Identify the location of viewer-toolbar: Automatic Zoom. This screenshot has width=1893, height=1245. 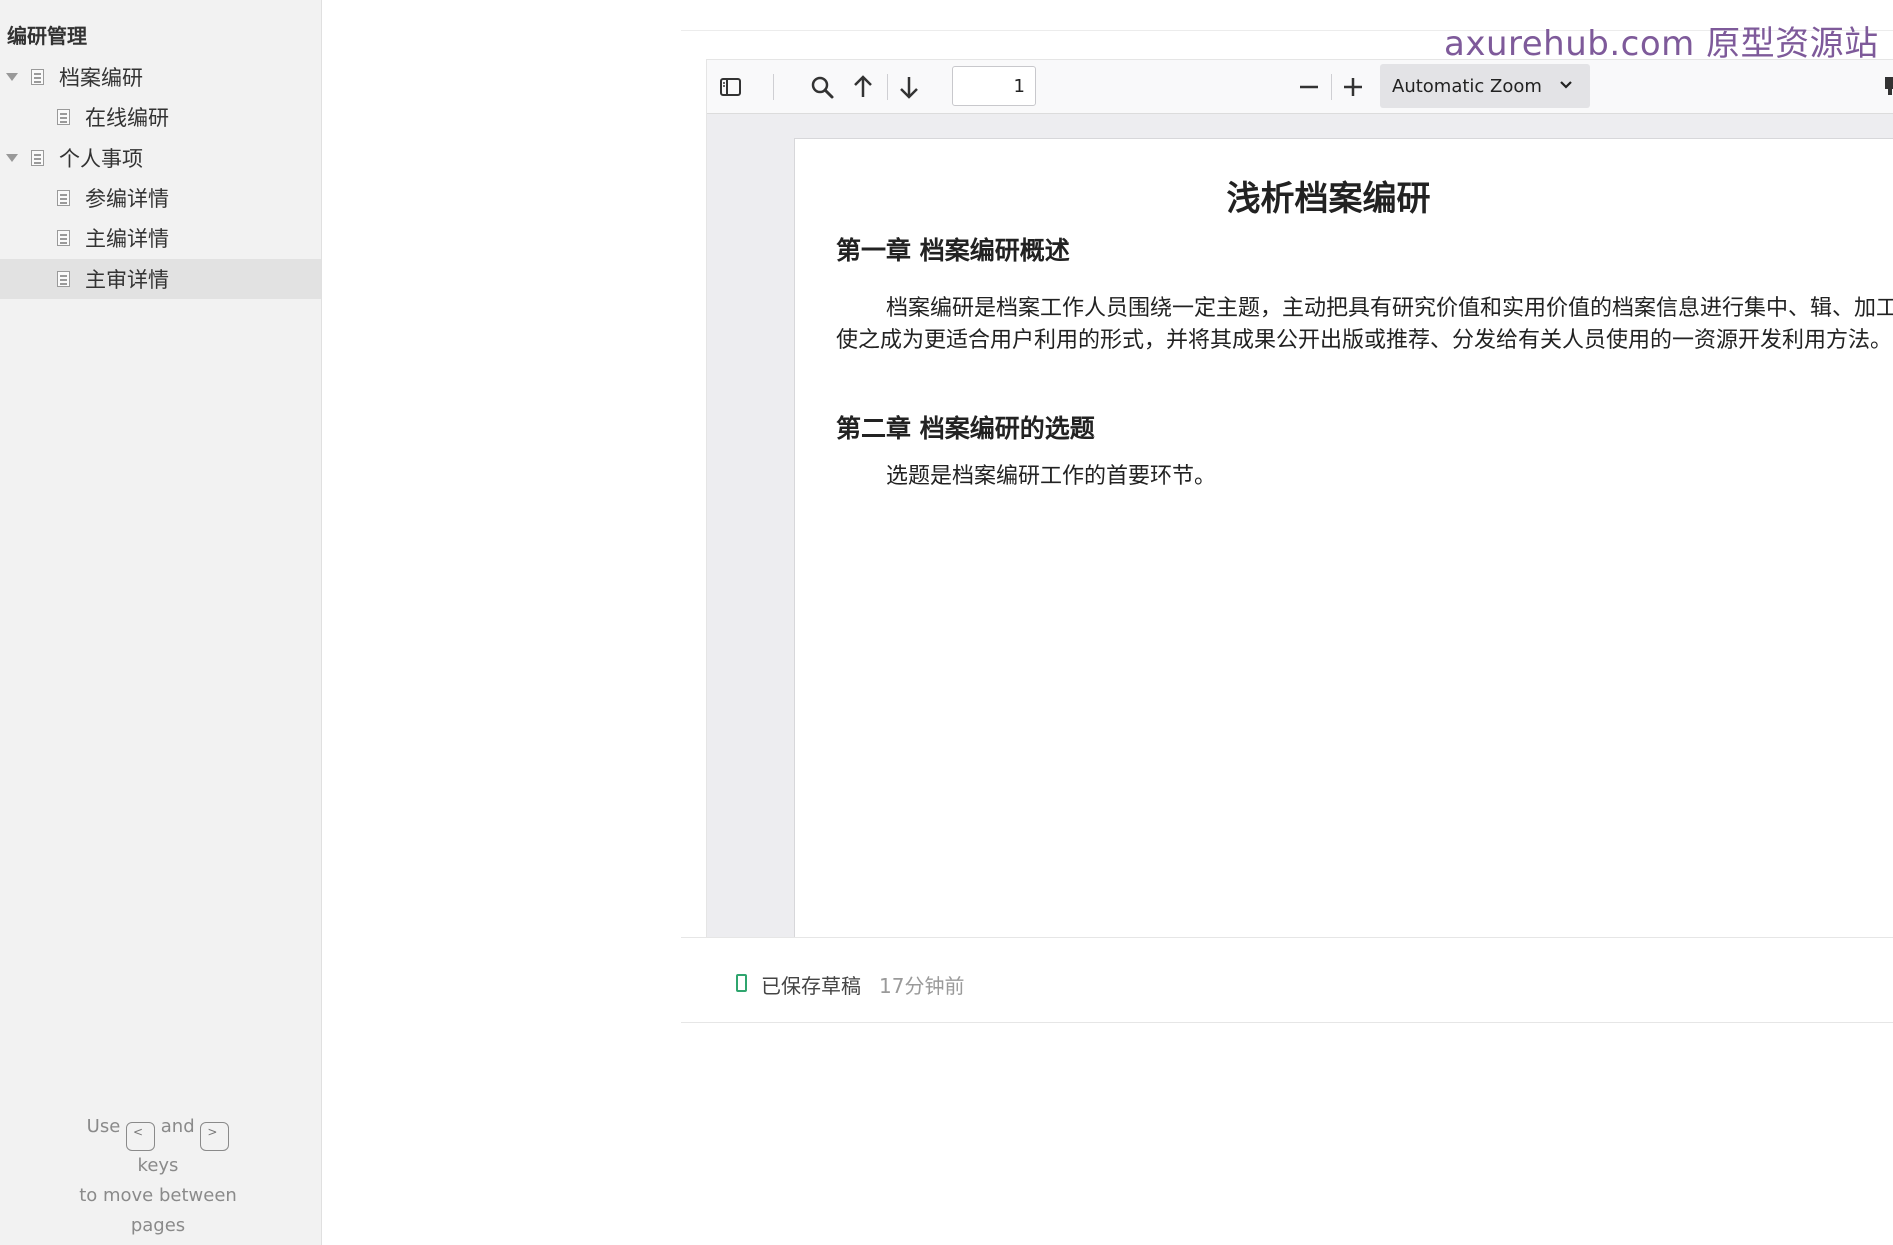
(1300, 87).